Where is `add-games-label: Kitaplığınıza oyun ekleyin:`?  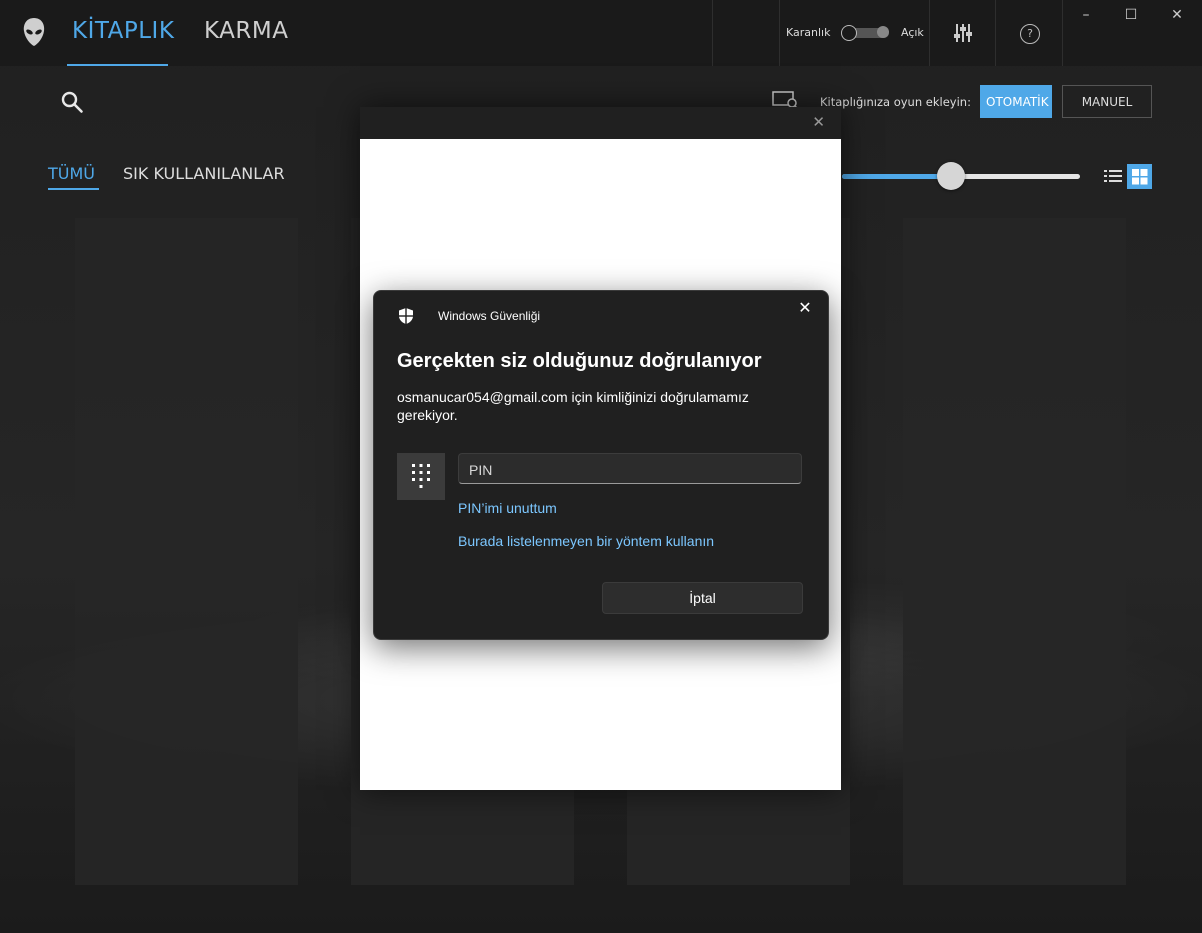 add-games-label: Kitaplığınıza oyun ekleyin: is located at coordinates (895, 102).